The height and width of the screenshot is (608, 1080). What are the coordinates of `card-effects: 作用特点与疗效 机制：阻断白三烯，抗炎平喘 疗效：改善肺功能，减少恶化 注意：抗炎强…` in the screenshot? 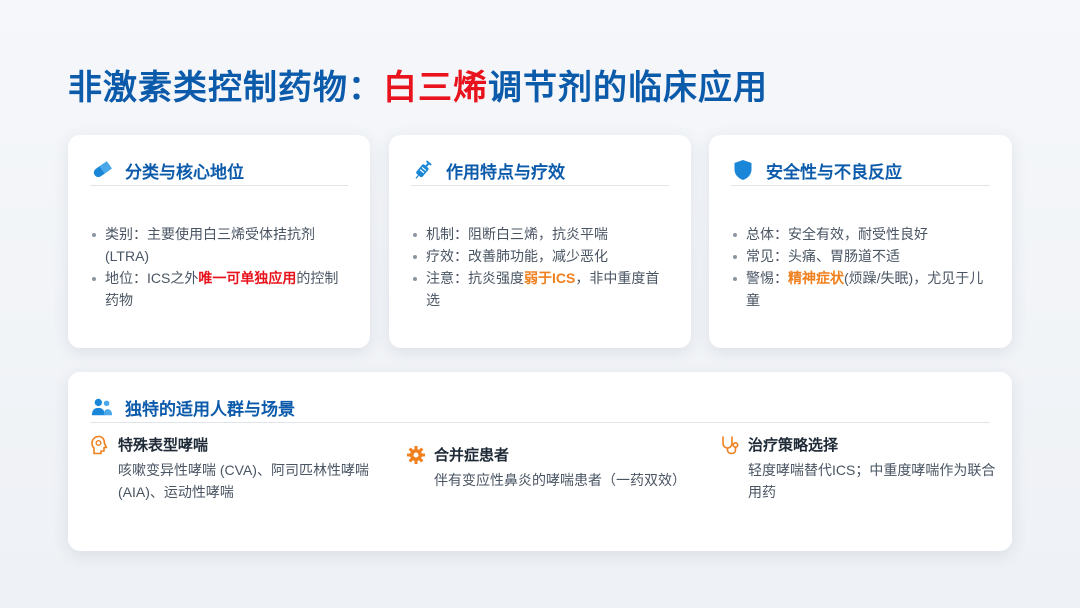 It's located at (540, 241).